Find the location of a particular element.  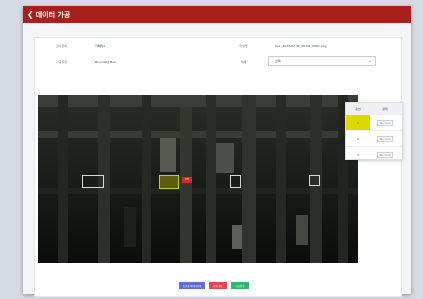

column-header-status: 상태 is located at coordinates (385, 108).